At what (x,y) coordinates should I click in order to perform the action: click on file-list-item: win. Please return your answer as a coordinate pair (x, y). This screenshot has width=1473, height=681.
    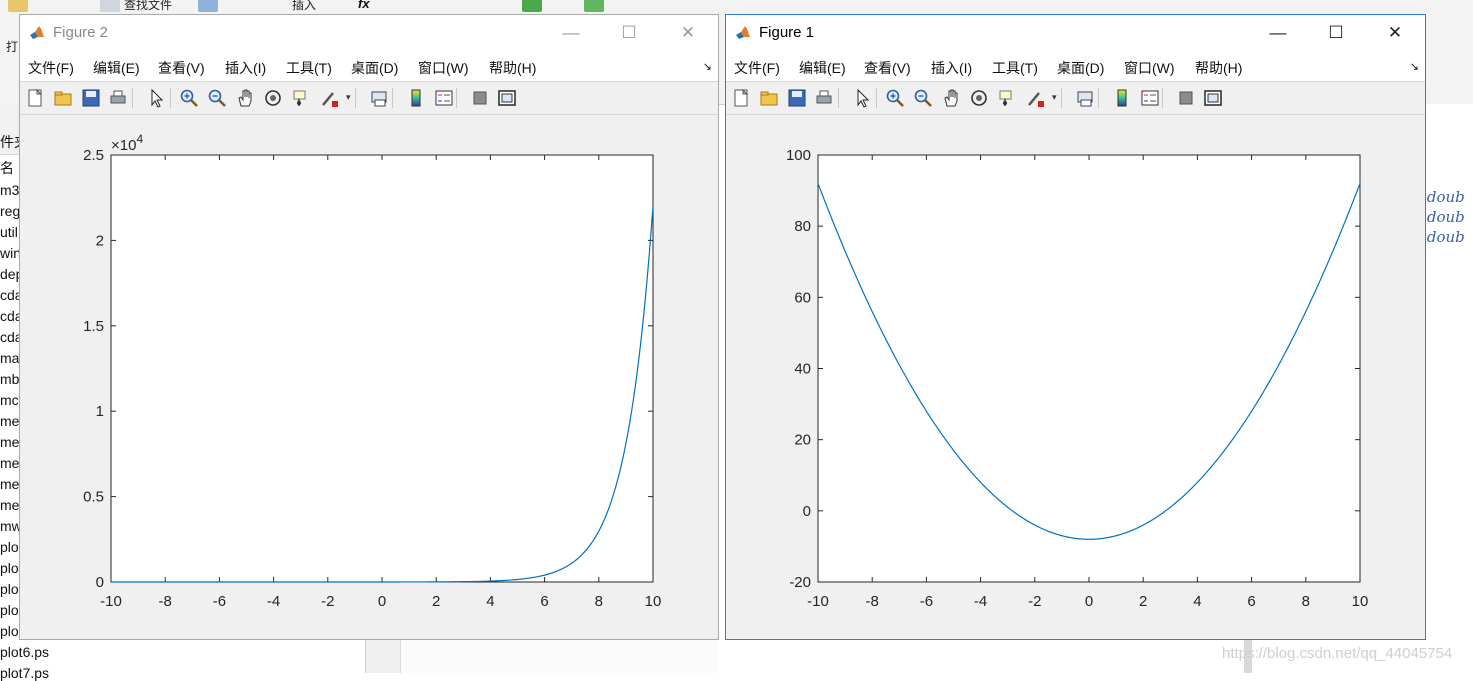
    Looking at the image, I should click on (10, 253).